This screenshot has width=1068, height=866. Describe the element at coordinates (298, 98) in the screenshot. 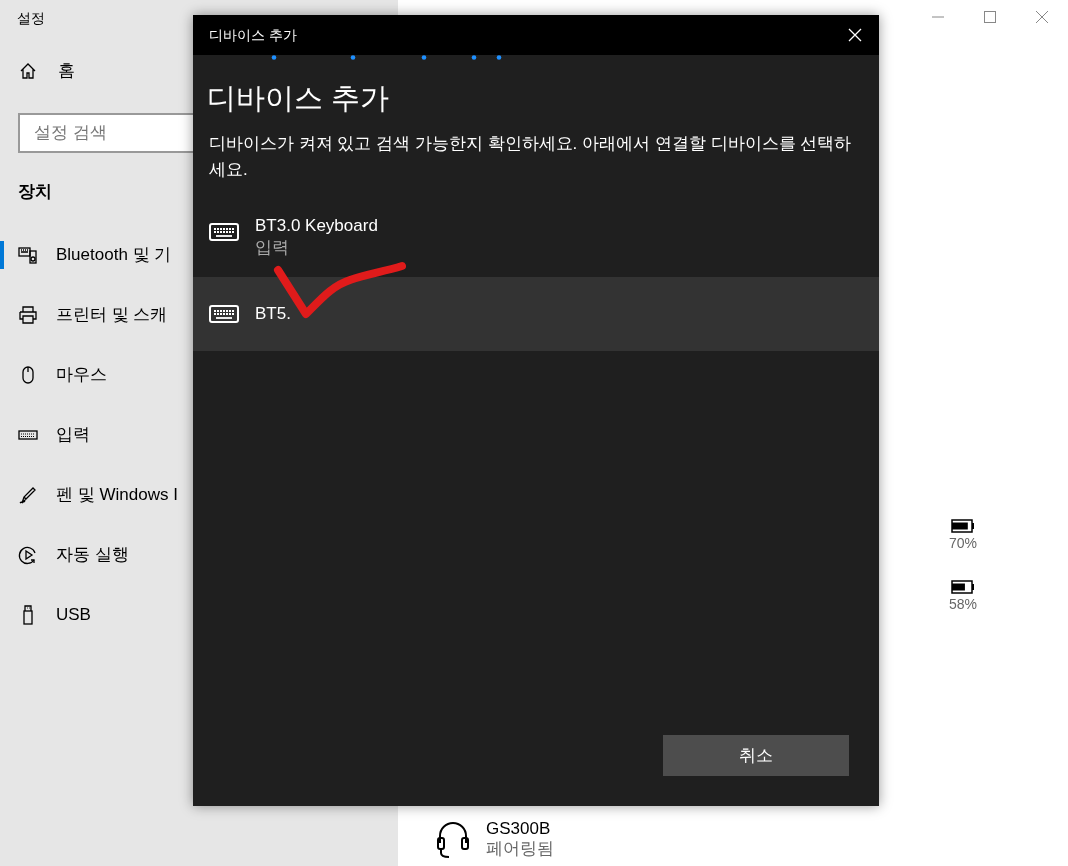

I see `dialog-heading: 디바이스 추가` at that location.